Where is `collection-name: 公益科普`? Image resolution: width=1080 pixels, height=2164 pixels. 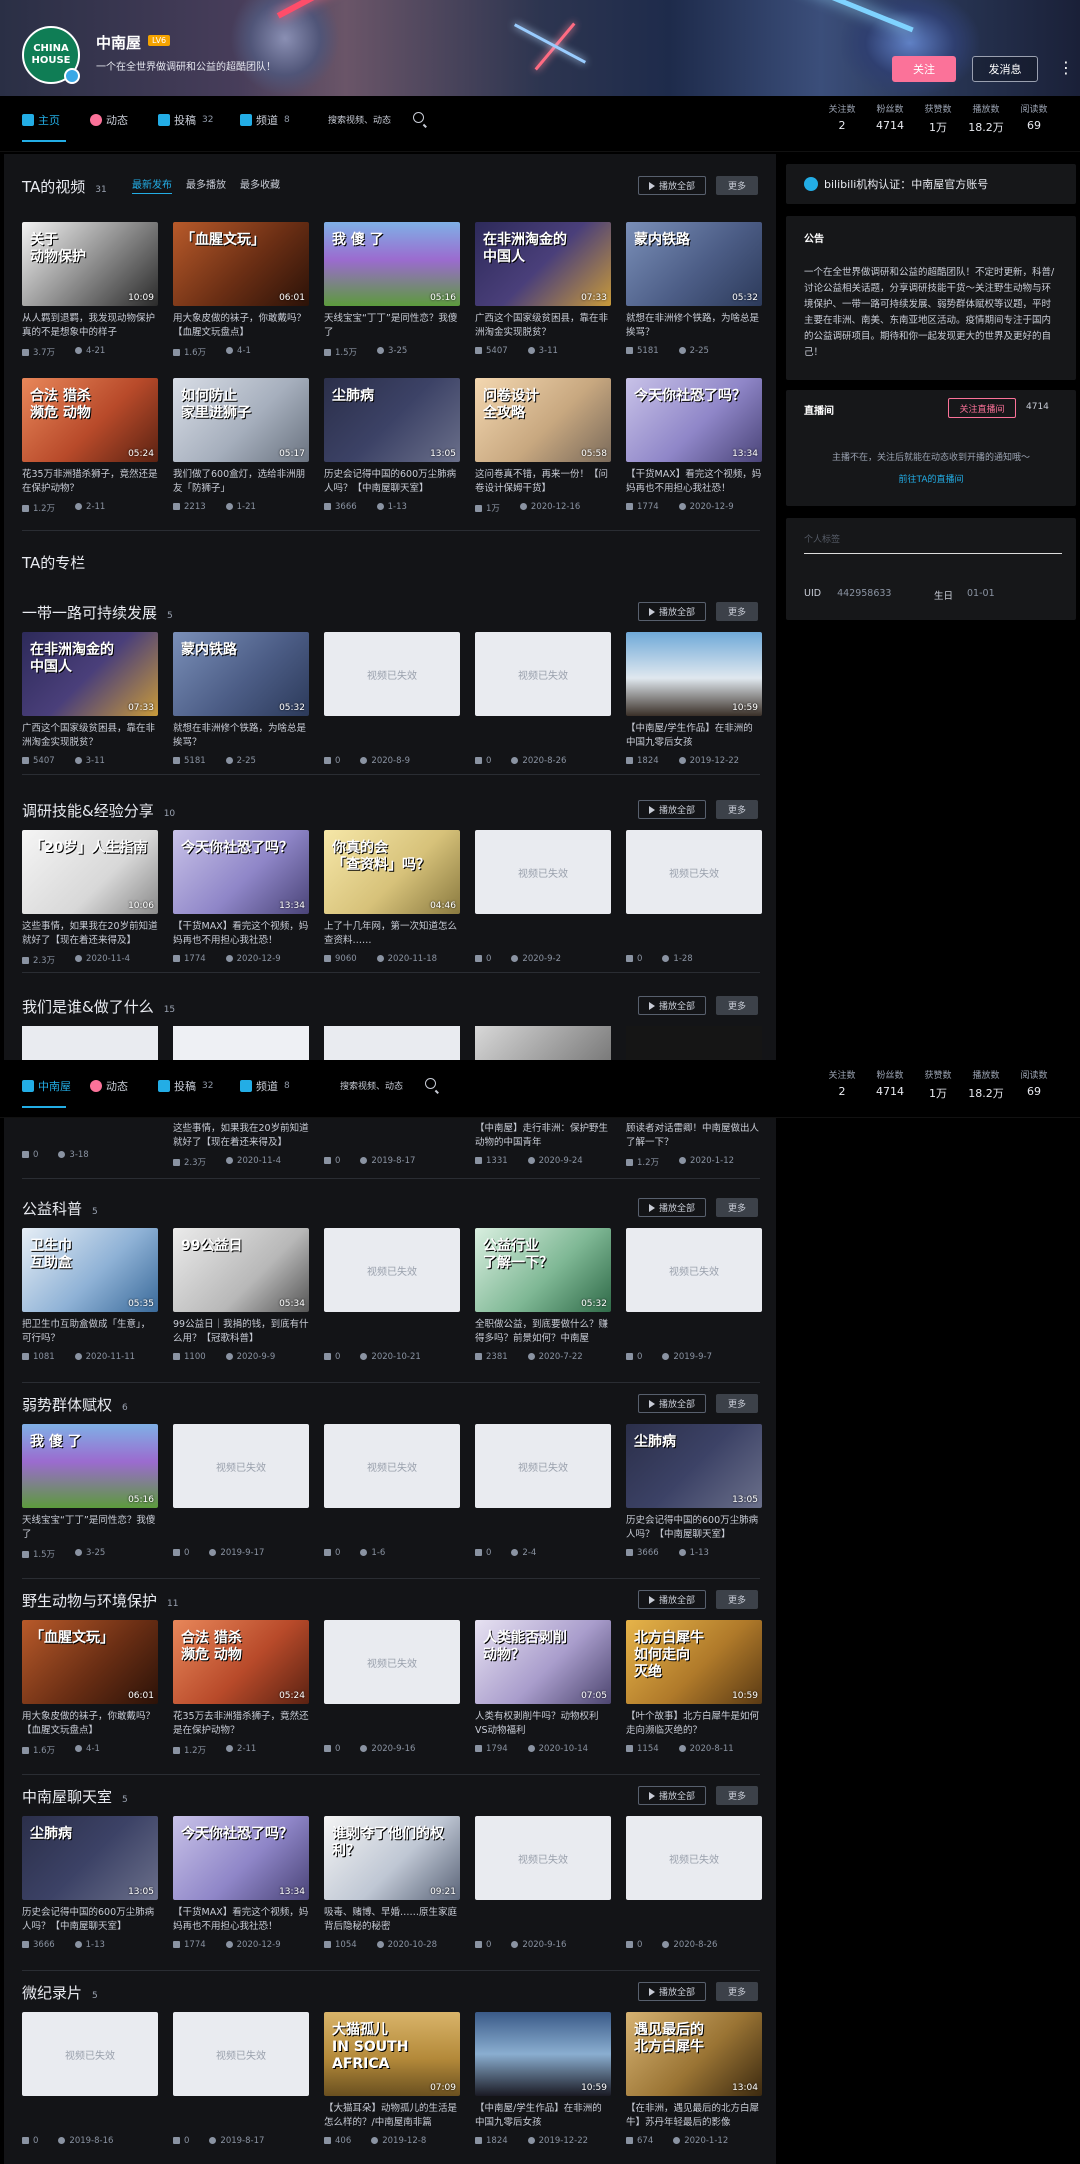
collection-name: 公益科普 is located at coordinates (52, 1208).